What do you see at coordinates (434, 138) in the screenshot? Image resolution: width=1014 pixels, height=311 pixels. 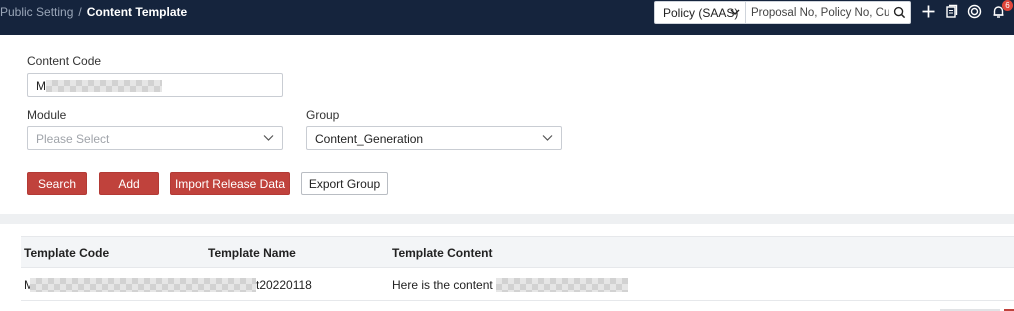 I see `group-select: Content_Generation` at bounding box center [434, 138].